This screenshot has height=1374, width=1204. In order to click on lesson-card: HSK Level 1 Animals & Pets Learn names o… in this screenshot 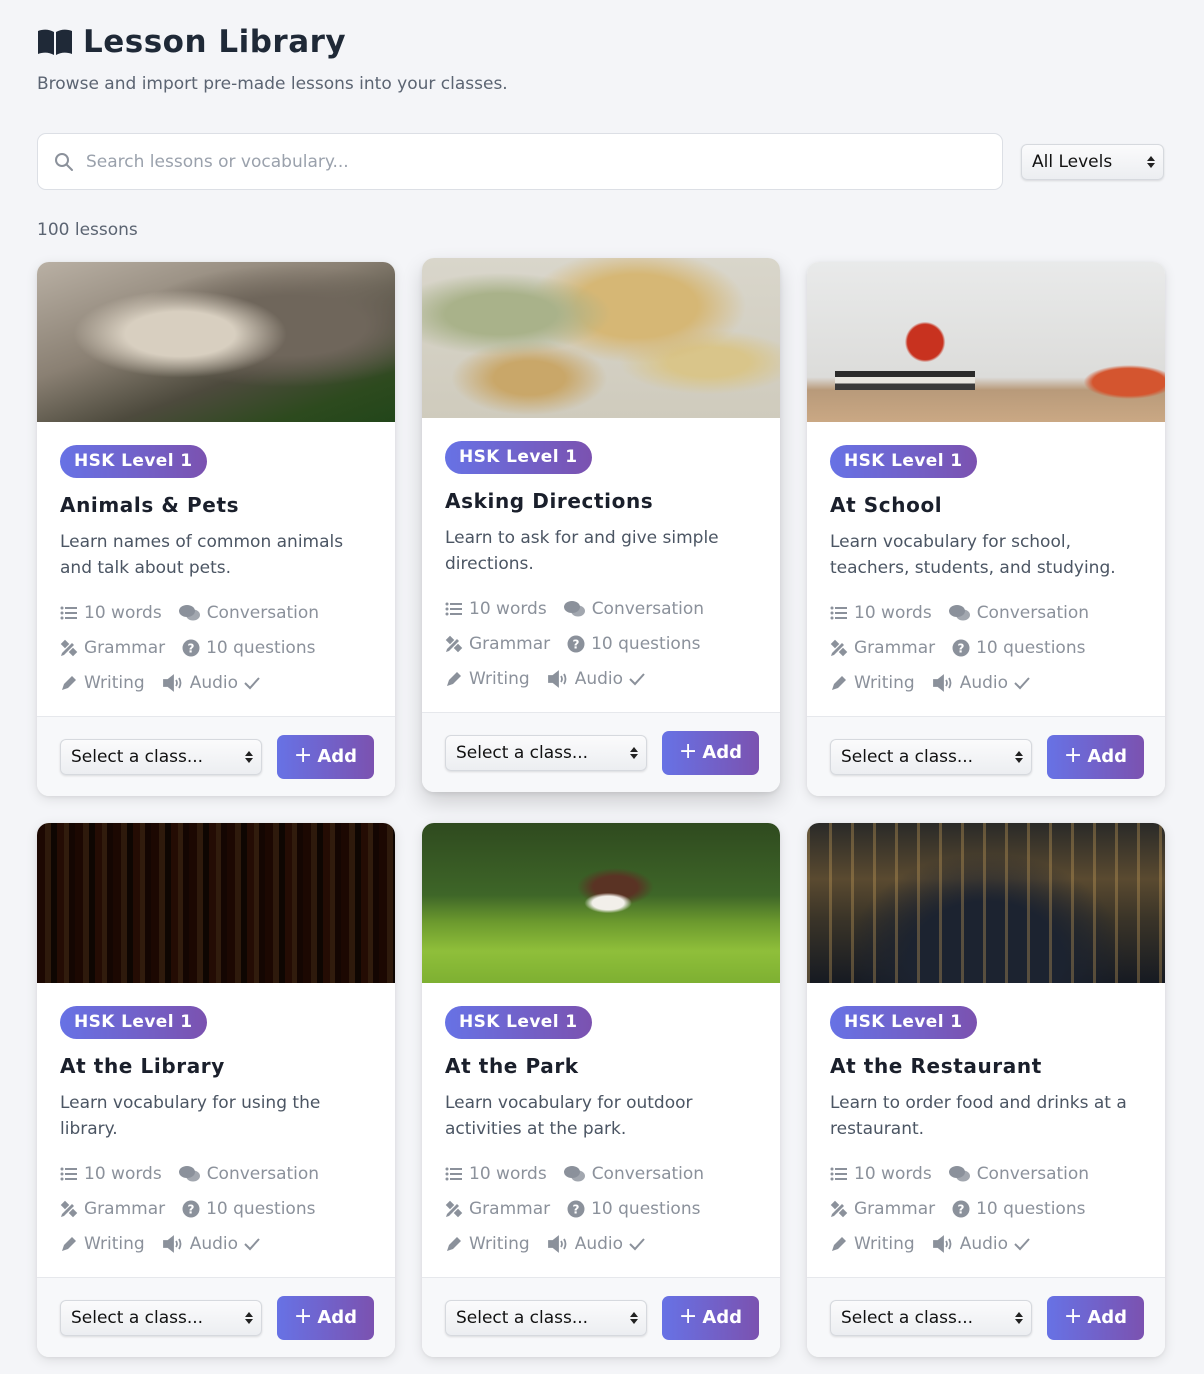, I will do `click(216, 529)`.